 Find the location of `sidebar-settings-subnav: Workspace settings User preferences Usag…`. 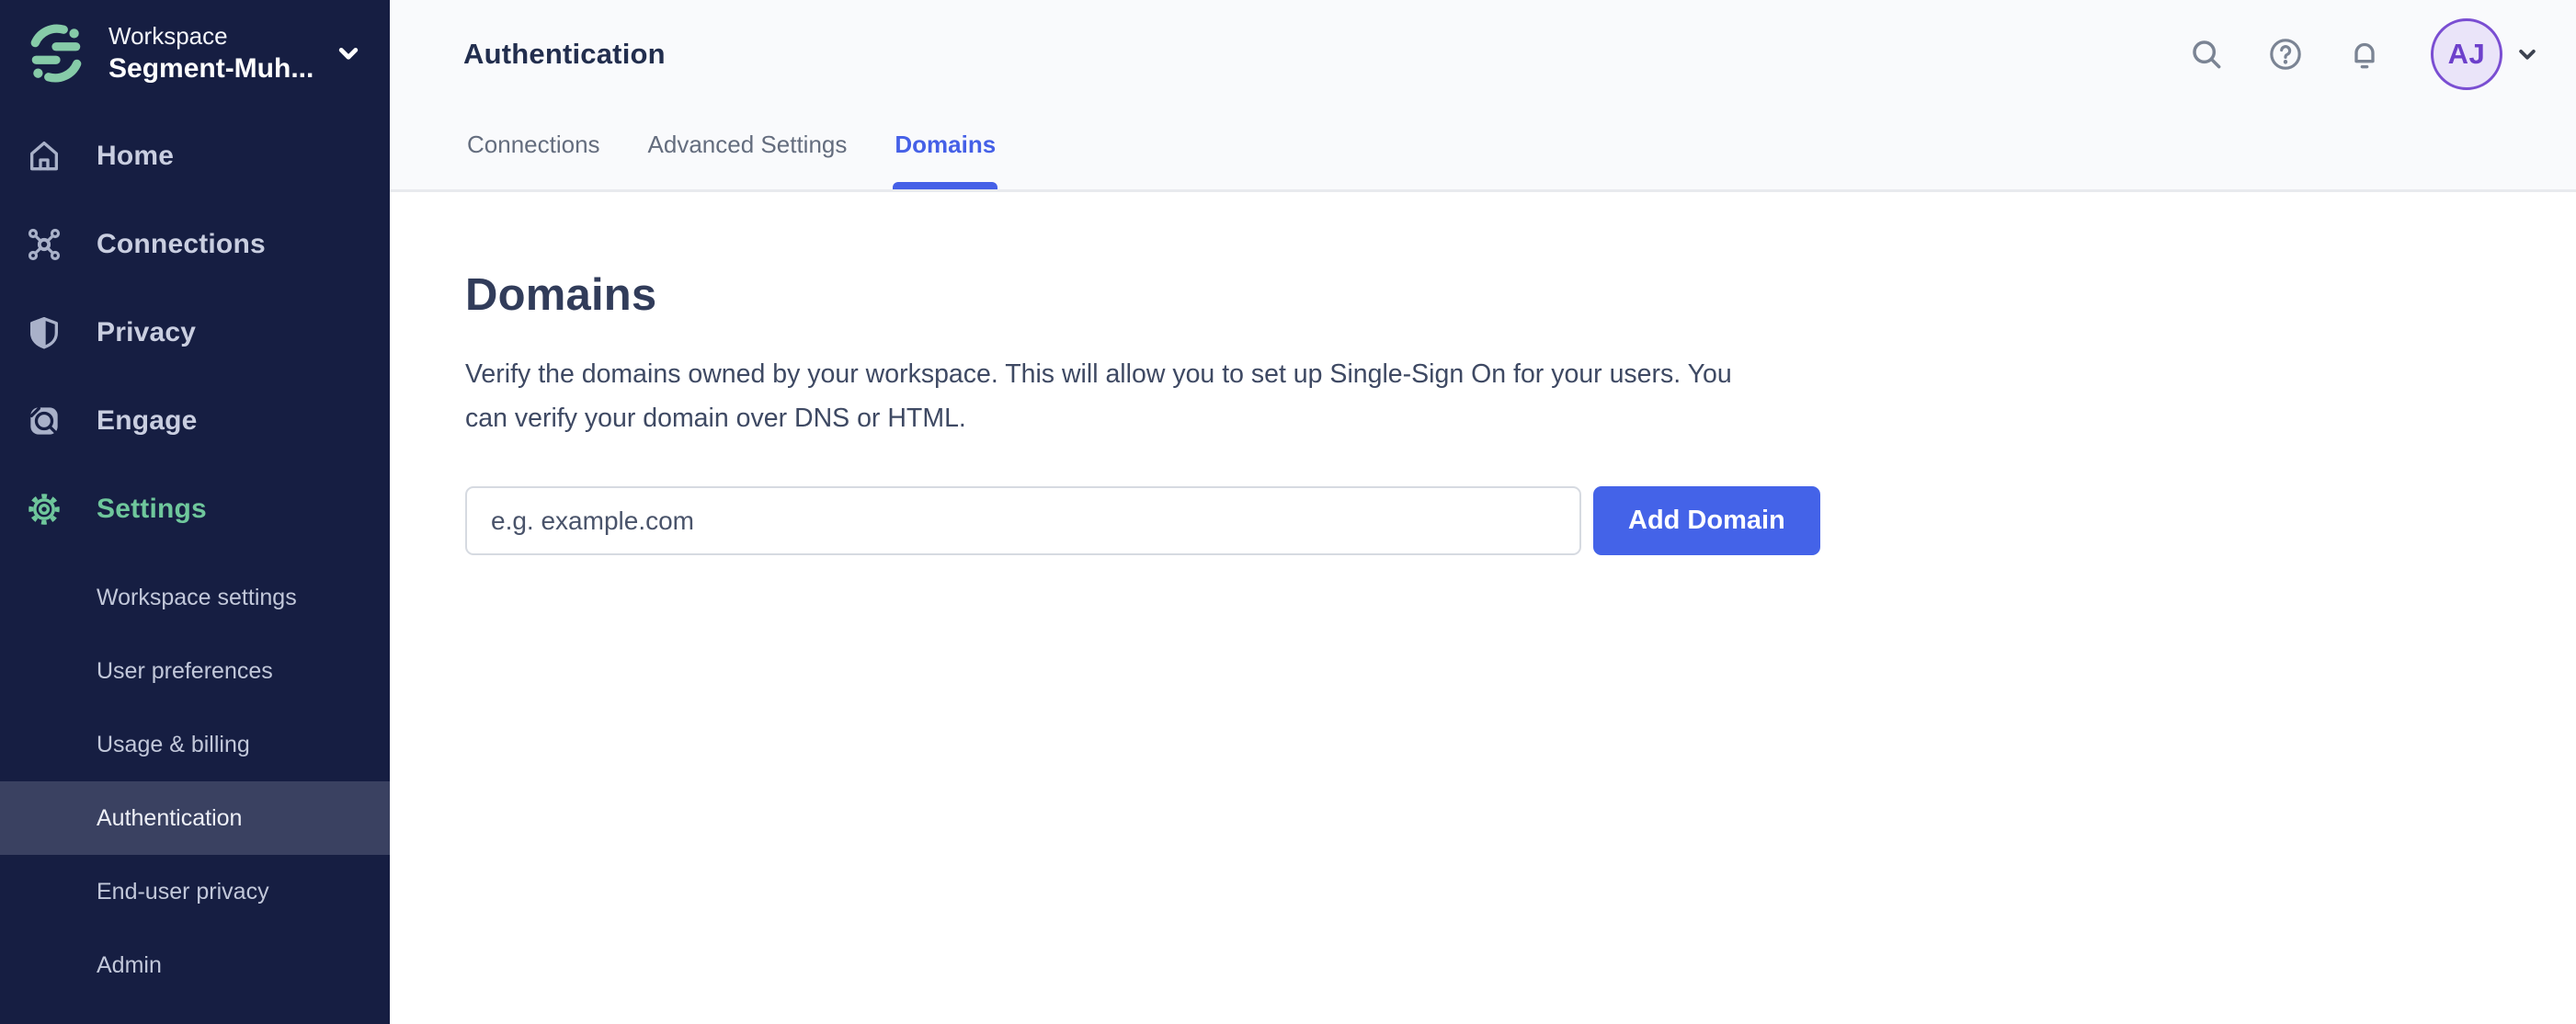

sidebar-settings-subnav: Workspace settings User preferences Usag… is located at coordinates (195, 781).